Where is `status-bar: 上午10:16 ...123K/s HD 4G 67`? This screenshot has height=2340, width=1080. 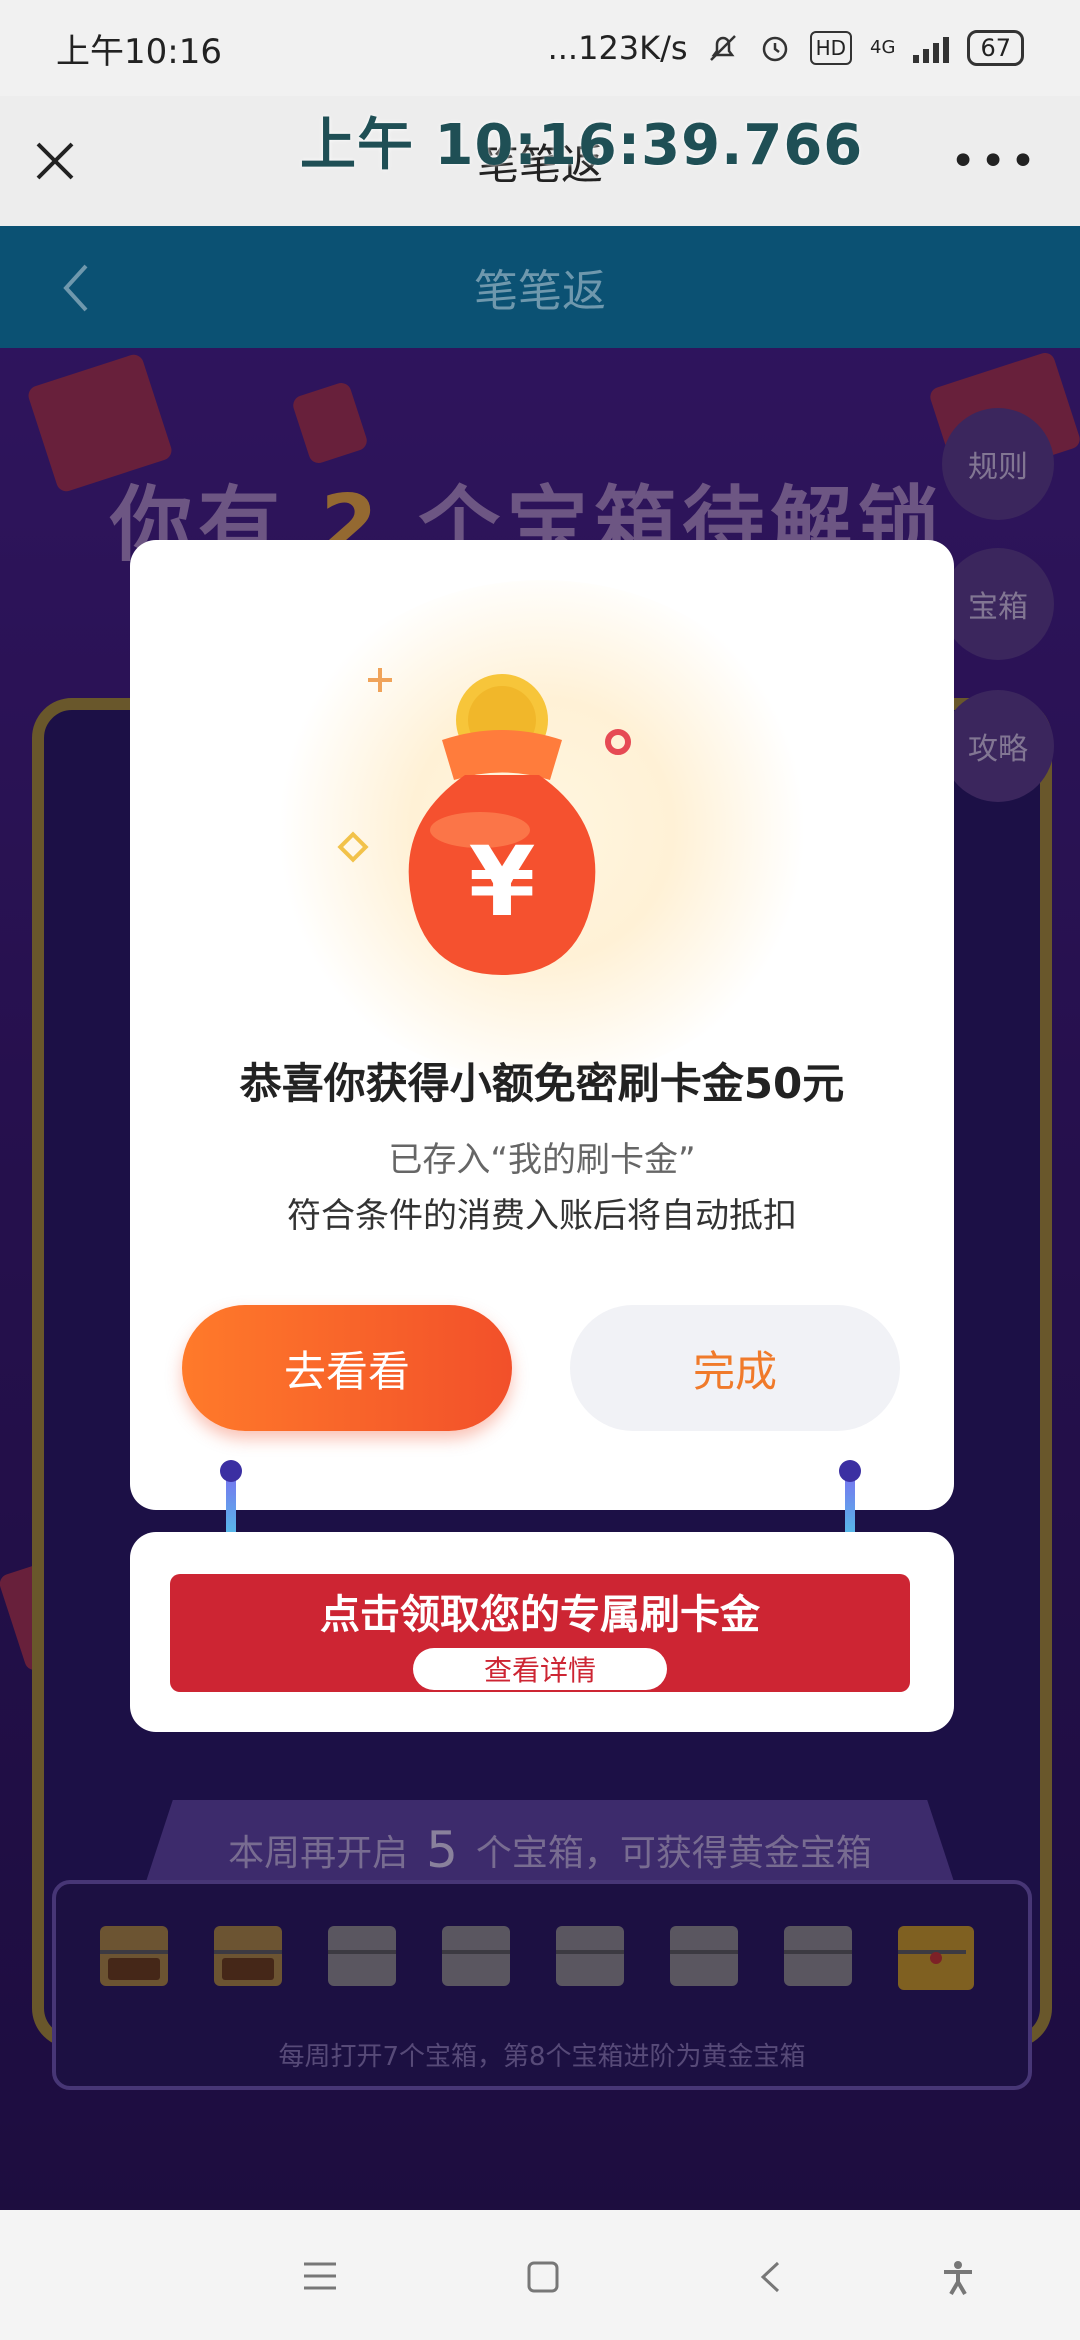 status-bar: 上午10:16 ...123K/s HD 4G 67 is located at coordinates (540, 48).